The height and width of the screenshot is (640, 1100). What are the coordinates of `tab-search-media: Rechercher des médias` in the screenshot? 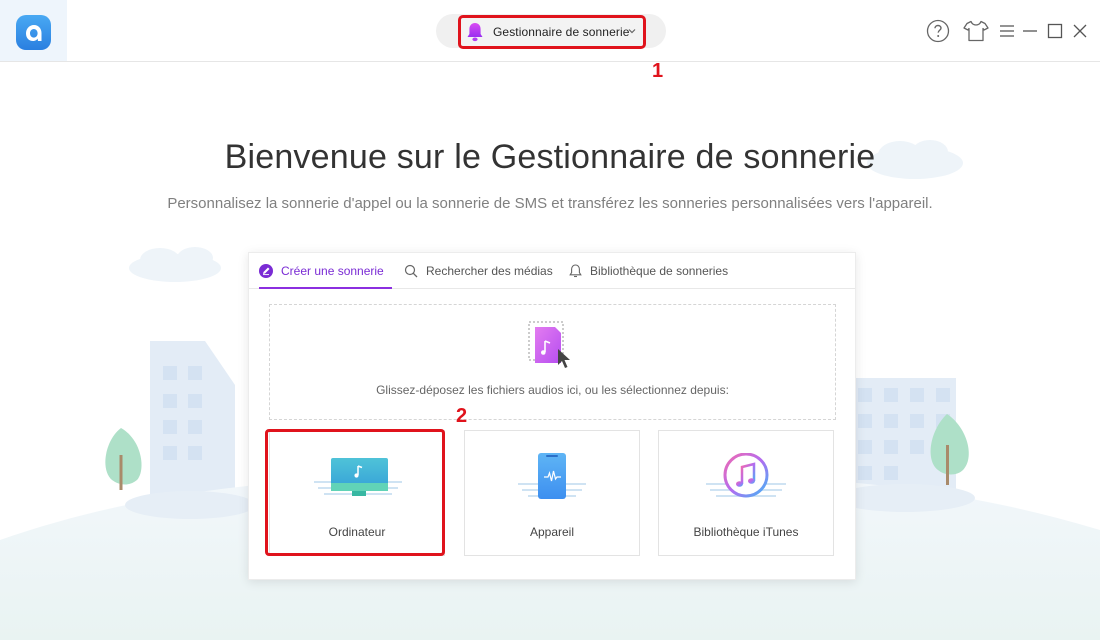 It's located at (479, 270).